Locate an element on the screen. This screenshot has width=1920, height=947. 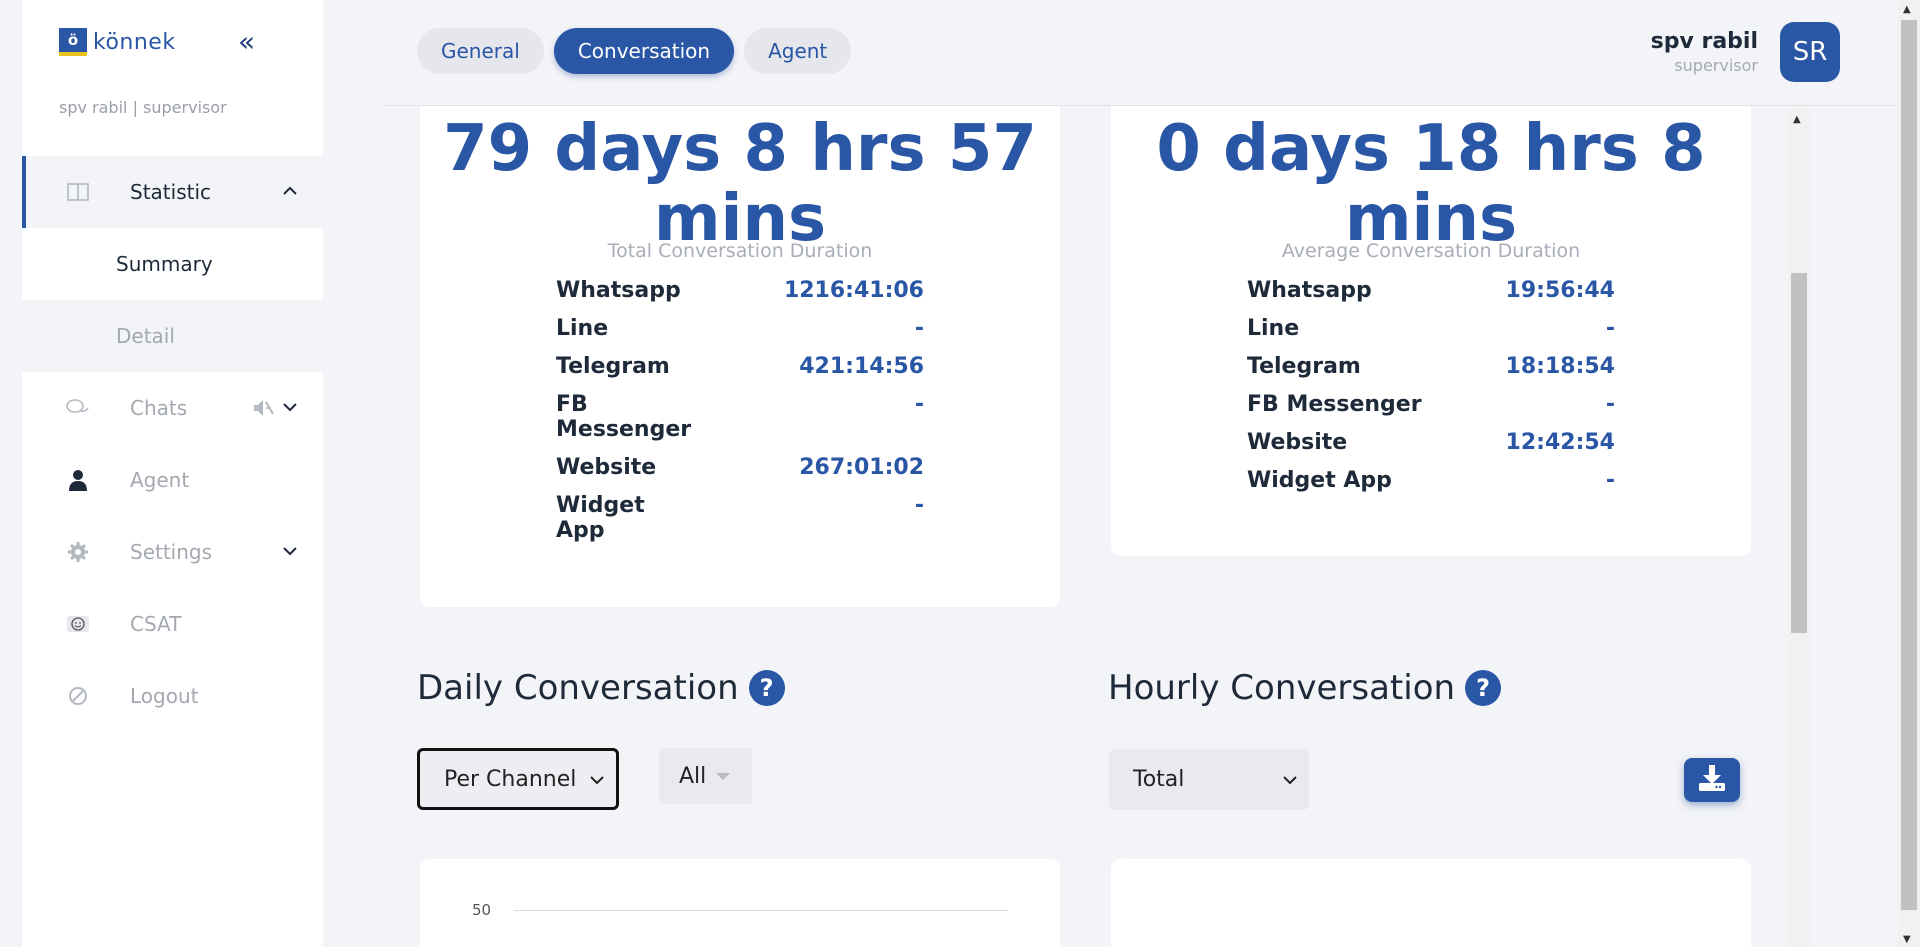
sidebar-item-label: Logout is located at coordinates (164, 696).